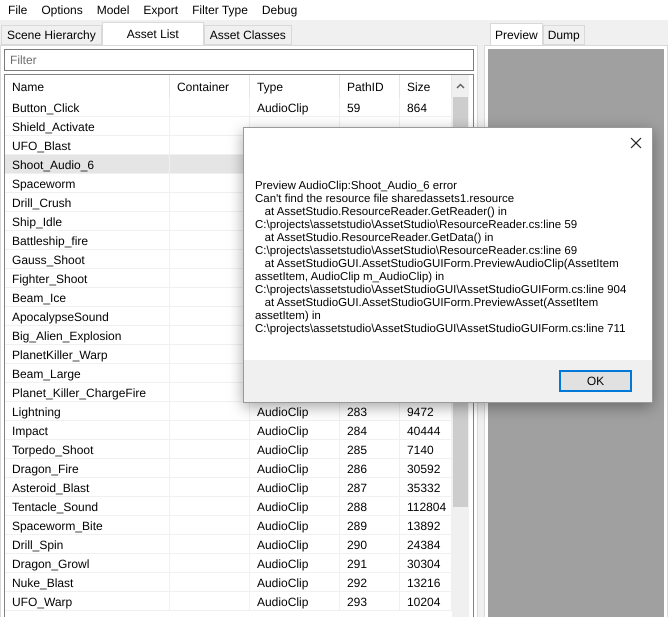 The height and width of the screenshot is (617, 668). I want to click on table-cell-text: 285, so click(357, 450).